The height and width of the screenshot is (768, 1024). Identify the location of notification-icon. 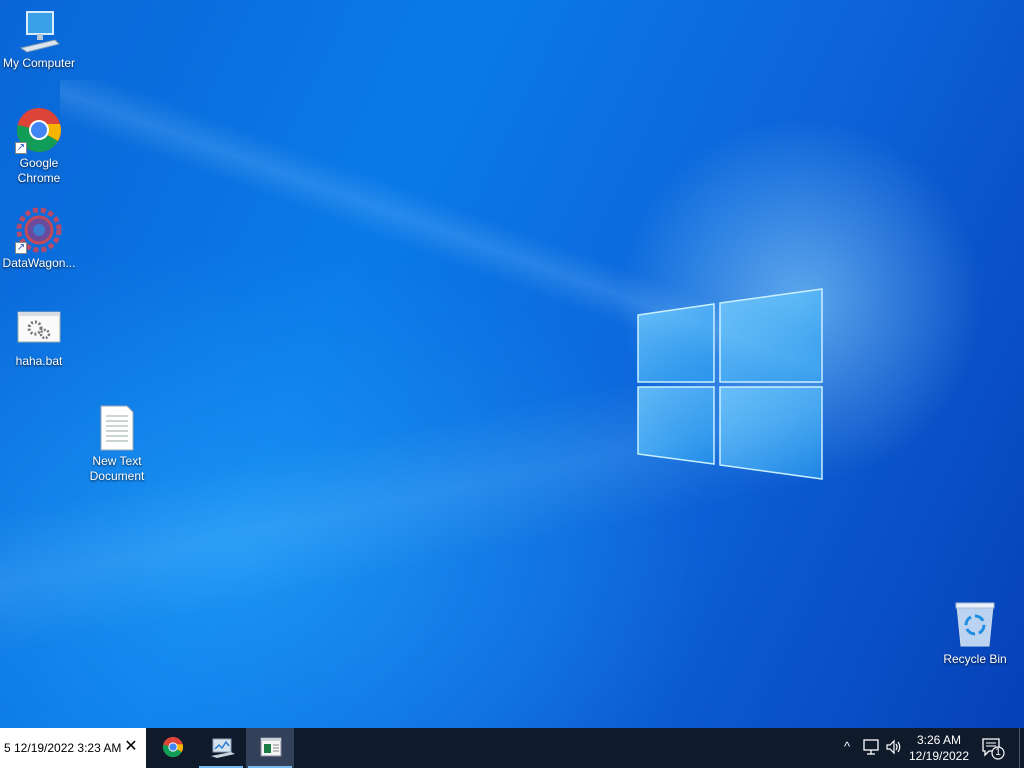
(993, 749).